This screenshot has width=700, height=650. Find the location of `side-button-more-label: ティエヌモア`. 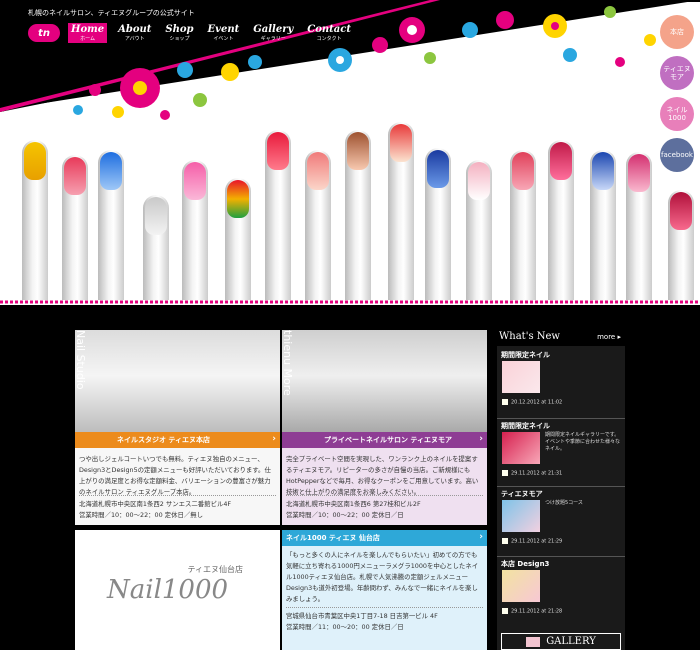

side-button-more-label: ティエヌモア is located at coordinates (677, 72).